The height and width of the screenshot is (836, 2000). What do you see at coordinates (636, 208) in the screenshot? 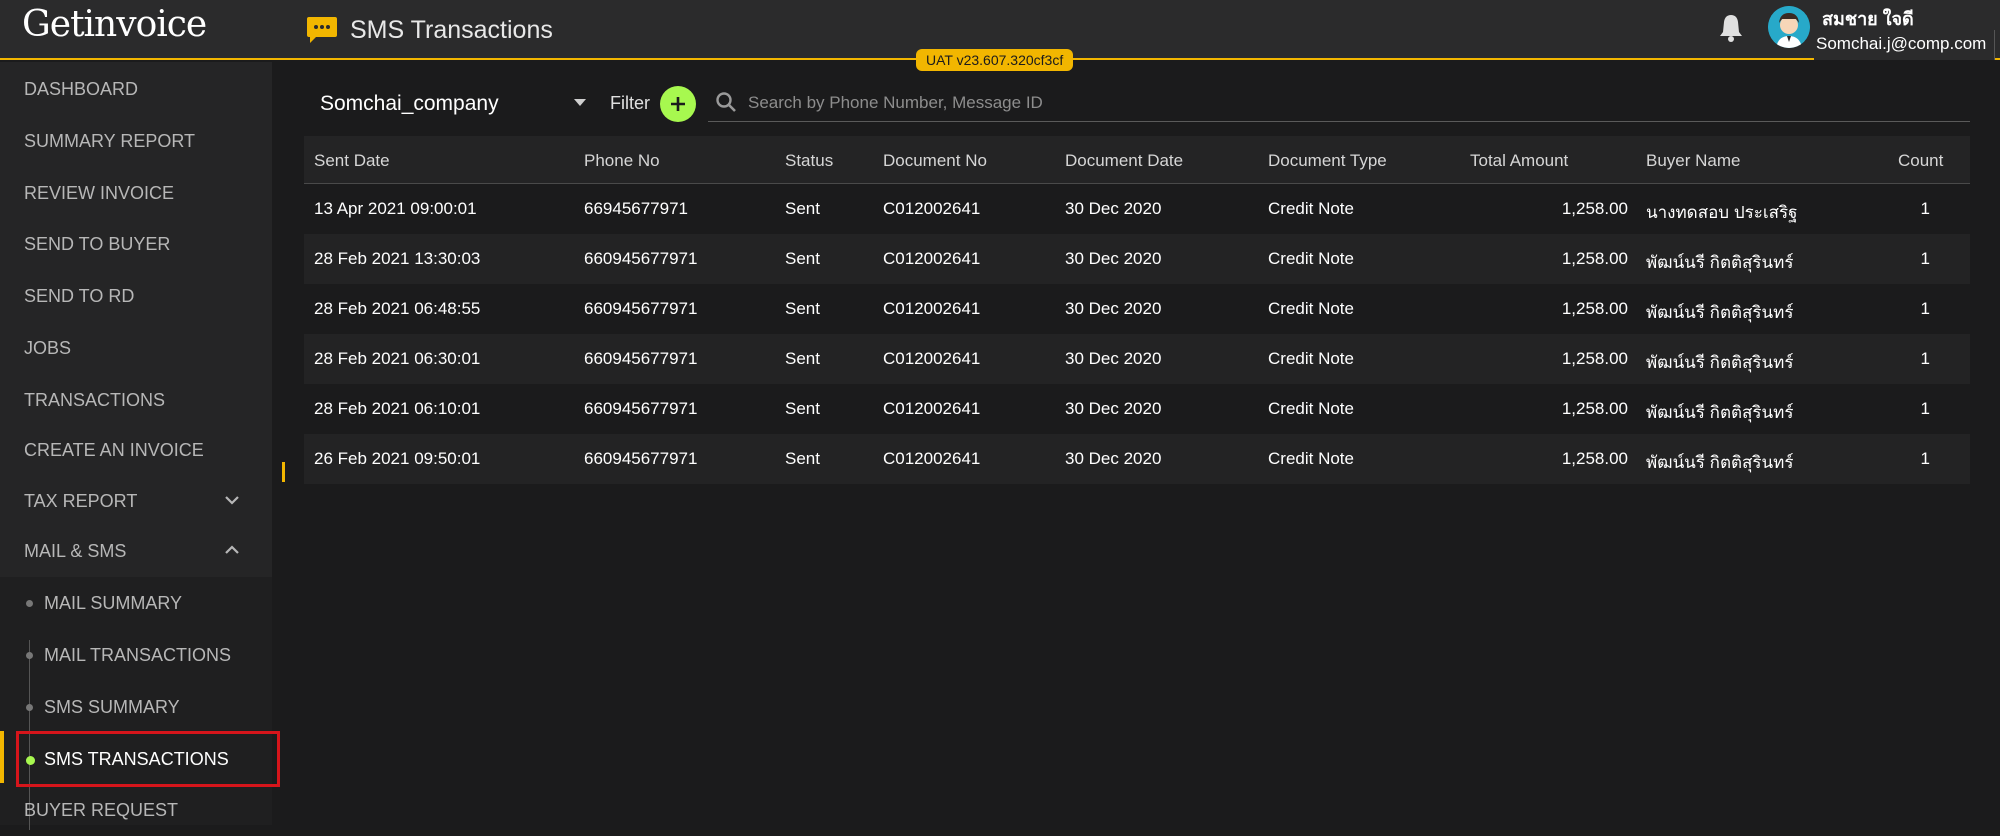
I see `cell-phone-no: 66945677971` at bounding box center [636, 208].